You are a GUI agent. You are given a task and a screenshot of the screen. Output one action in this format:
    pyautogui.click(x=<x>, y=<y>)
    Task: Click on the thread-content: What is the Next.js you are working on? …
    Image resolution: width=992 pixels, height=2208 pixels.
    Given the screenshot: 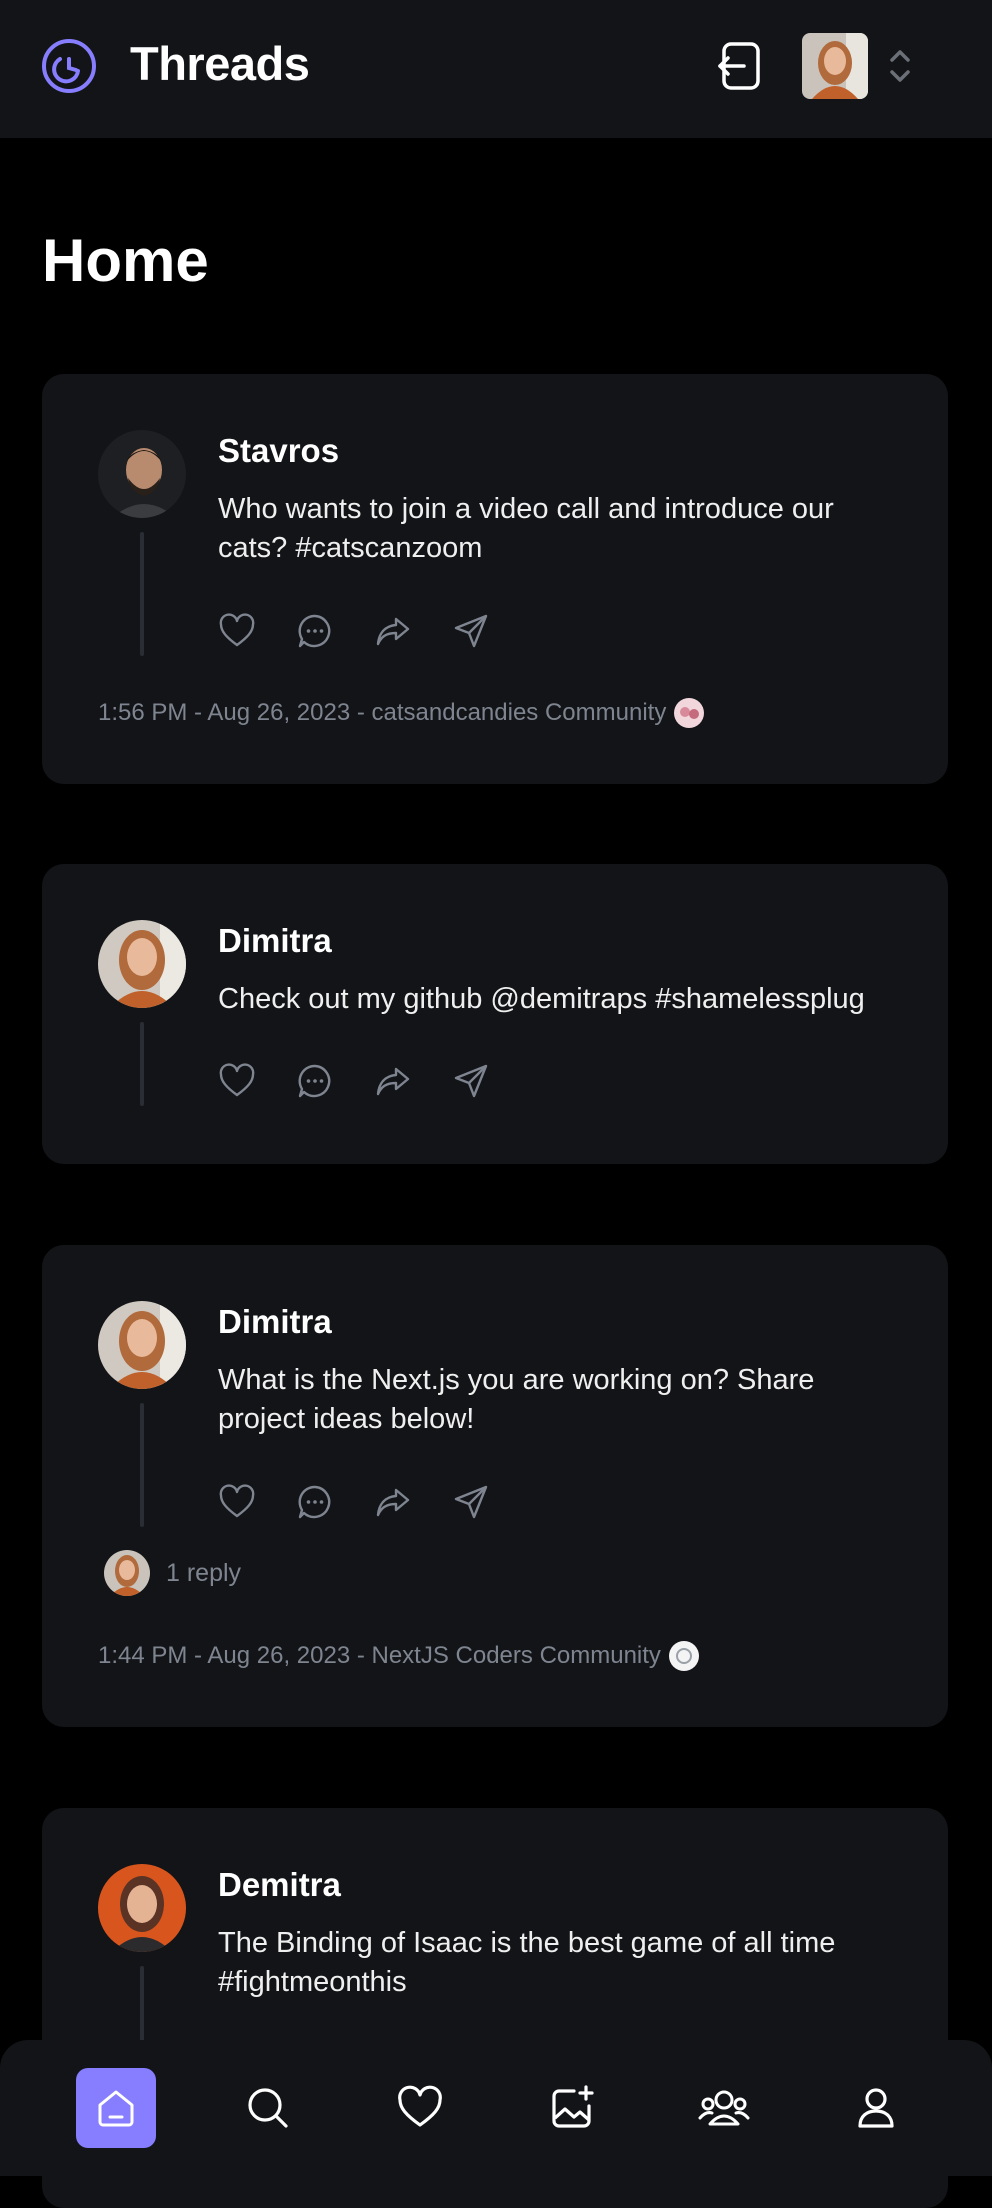 What is the action you would take?
    pyautogui.click(x=516, y=1399)
    